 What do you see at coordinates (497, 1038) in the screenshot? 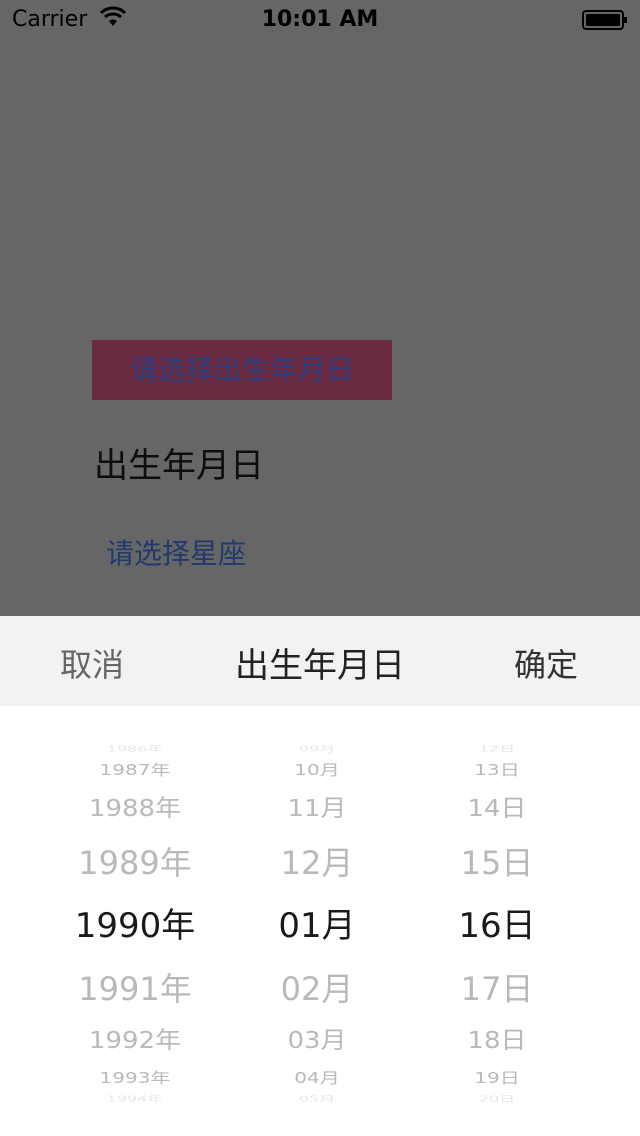
I see `day-option: 18日` at bounding box center [497, 1038].